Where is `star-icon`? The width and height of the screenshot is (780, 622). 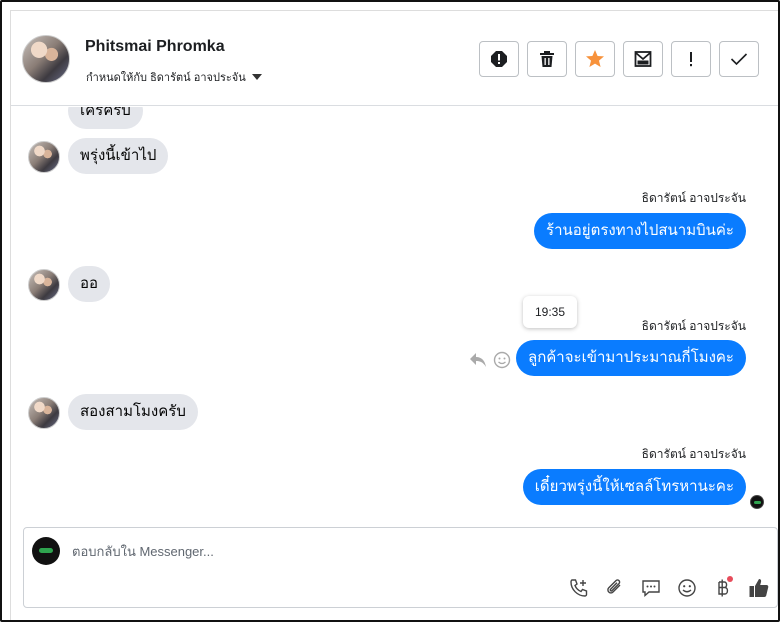 star-icon is located at coordinates (595, 58).